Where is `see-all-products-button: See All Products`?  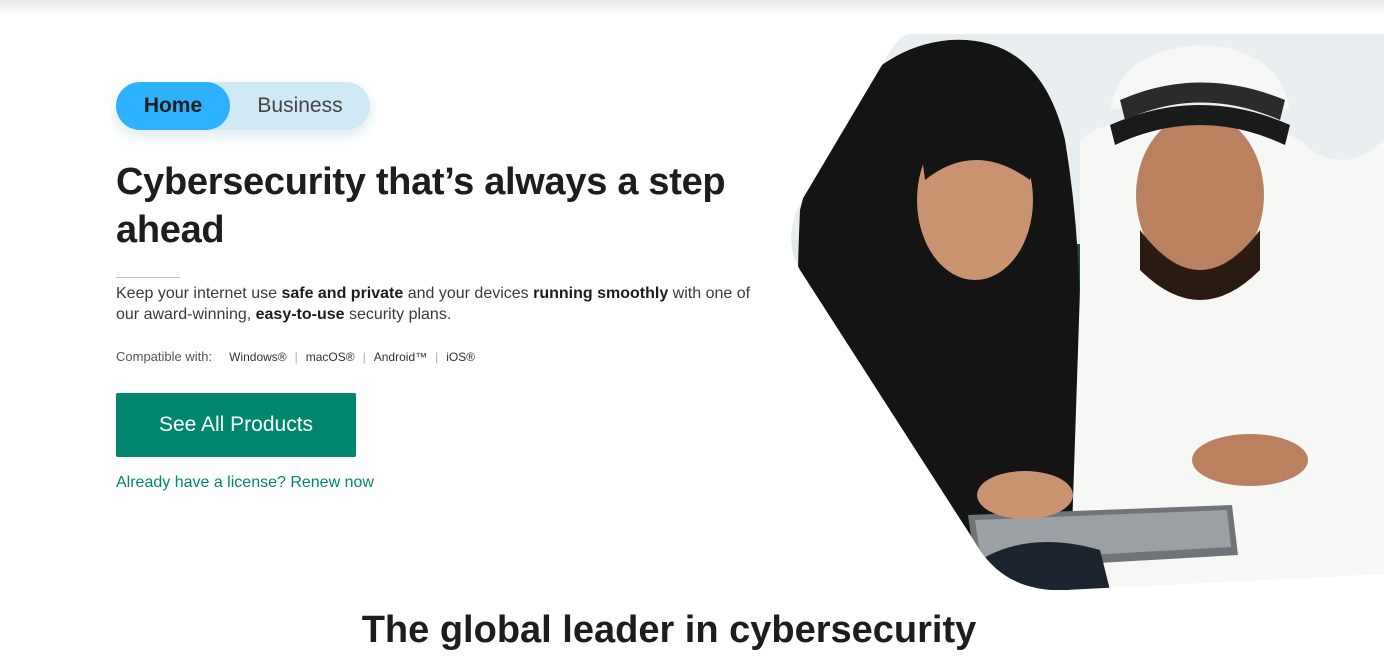
see-all-products-button: See All Products is located at coordinates (236, 425).